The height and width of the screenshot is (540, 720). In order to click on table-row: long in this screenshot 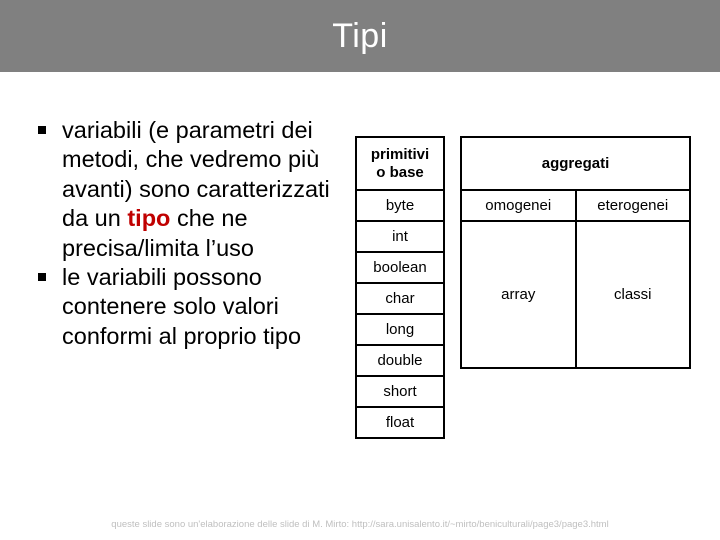, I will do `click(400, 329)`.